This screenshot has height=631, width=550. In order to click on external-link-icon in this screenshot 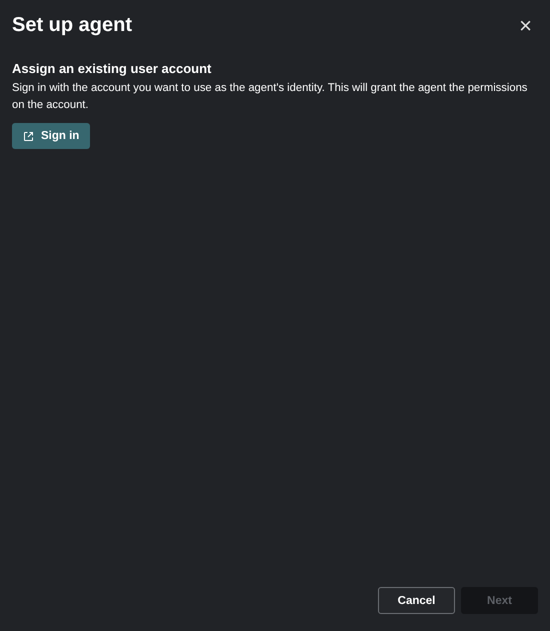, I will do `click(28, 136)`.